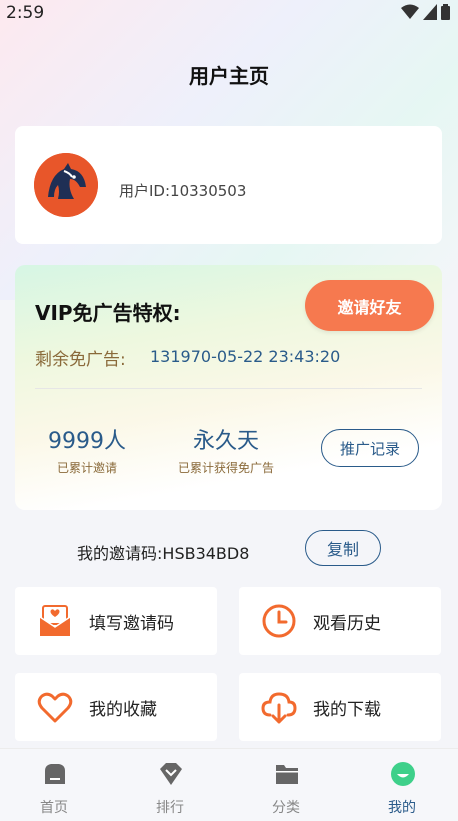 This screenshot has height=821, width=458. What do you see at coordinates (54, 785) in the screenshot?
I see `nav-home: 首页` at bounding box center [54, 785].